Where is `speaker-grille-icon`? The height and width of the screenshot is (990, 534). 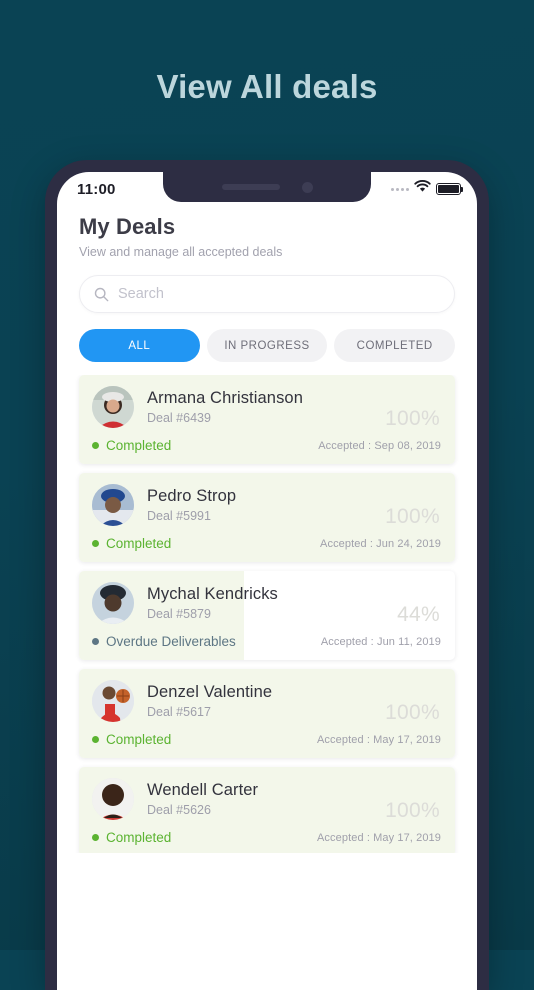 speaker-grille-icon is located at coordinates (250, 187).